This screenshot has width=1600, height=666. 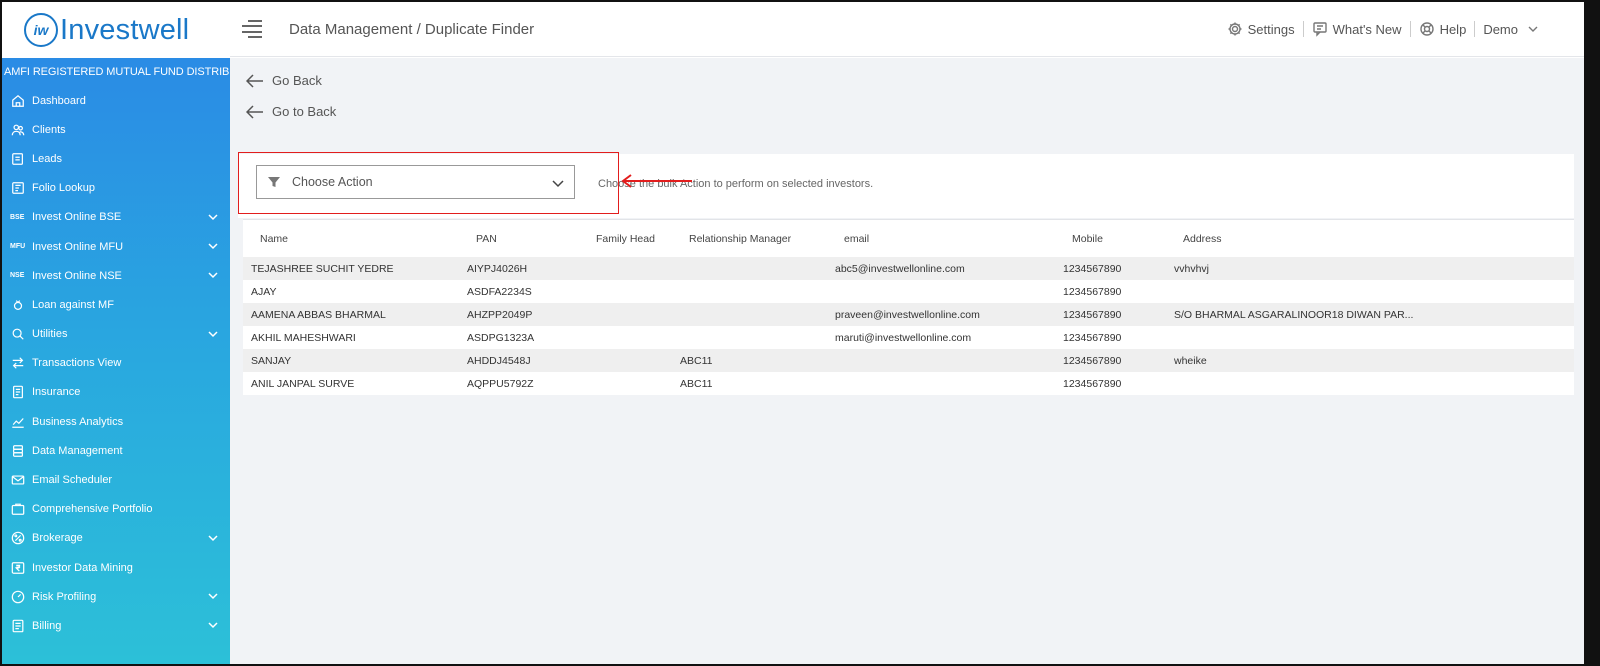 What do you see at coordinates (749, 239) in the screenshot?
I see `column-header: Relationship Manager` at bounding box center [749, 239].